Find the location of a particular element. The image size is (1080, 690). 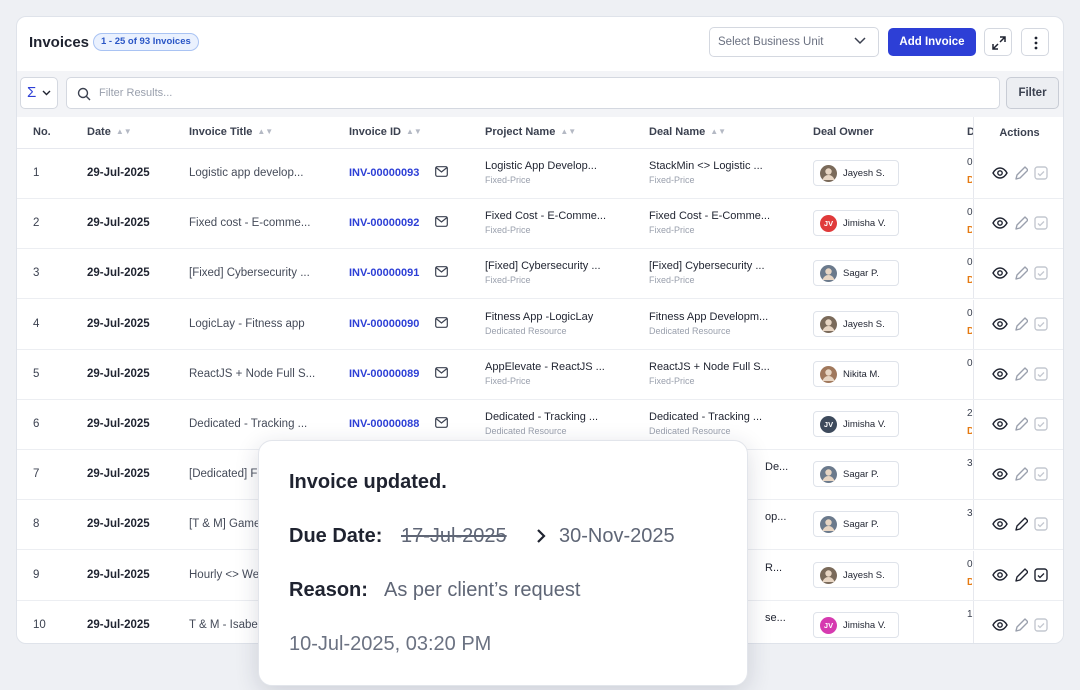

invoice-id-link: INV-00000089 is located at coordinates (384, 374).